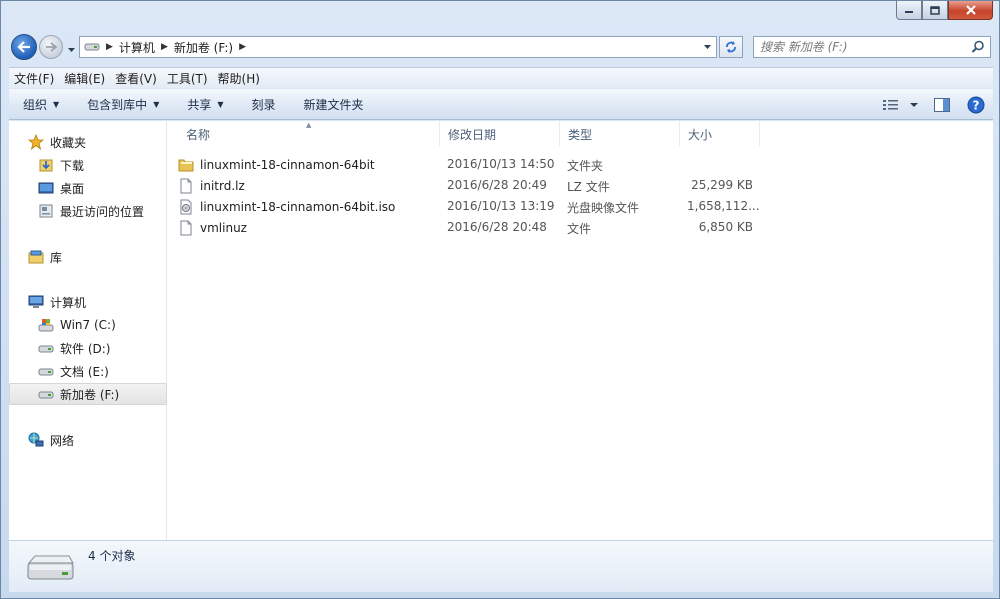 This screenshot has width=1000, height=599. What do you see at coordinates (88, 325) in the screenshot?
I see `nav-drive-c: Win7 (C:)` at bounding box center [88, 325].